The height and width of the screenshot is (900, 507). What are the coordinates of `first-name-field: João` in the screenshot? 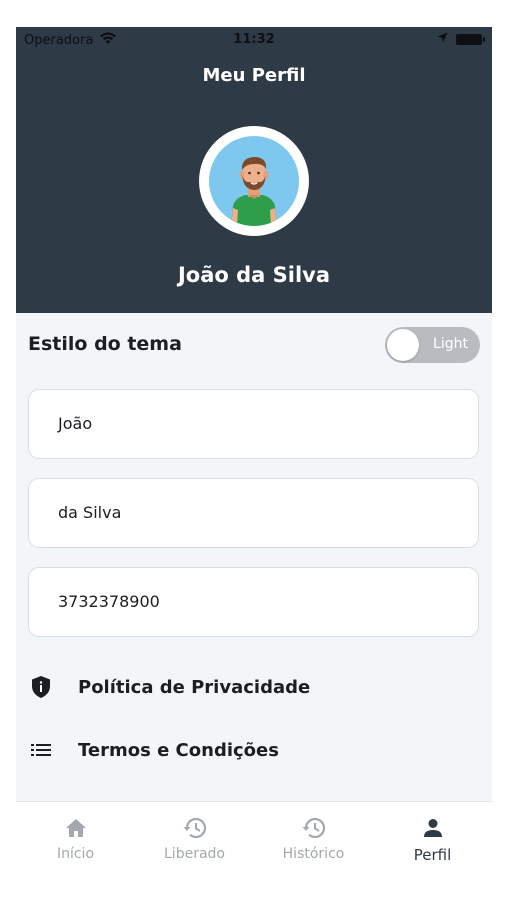 It's located at (253, 424).